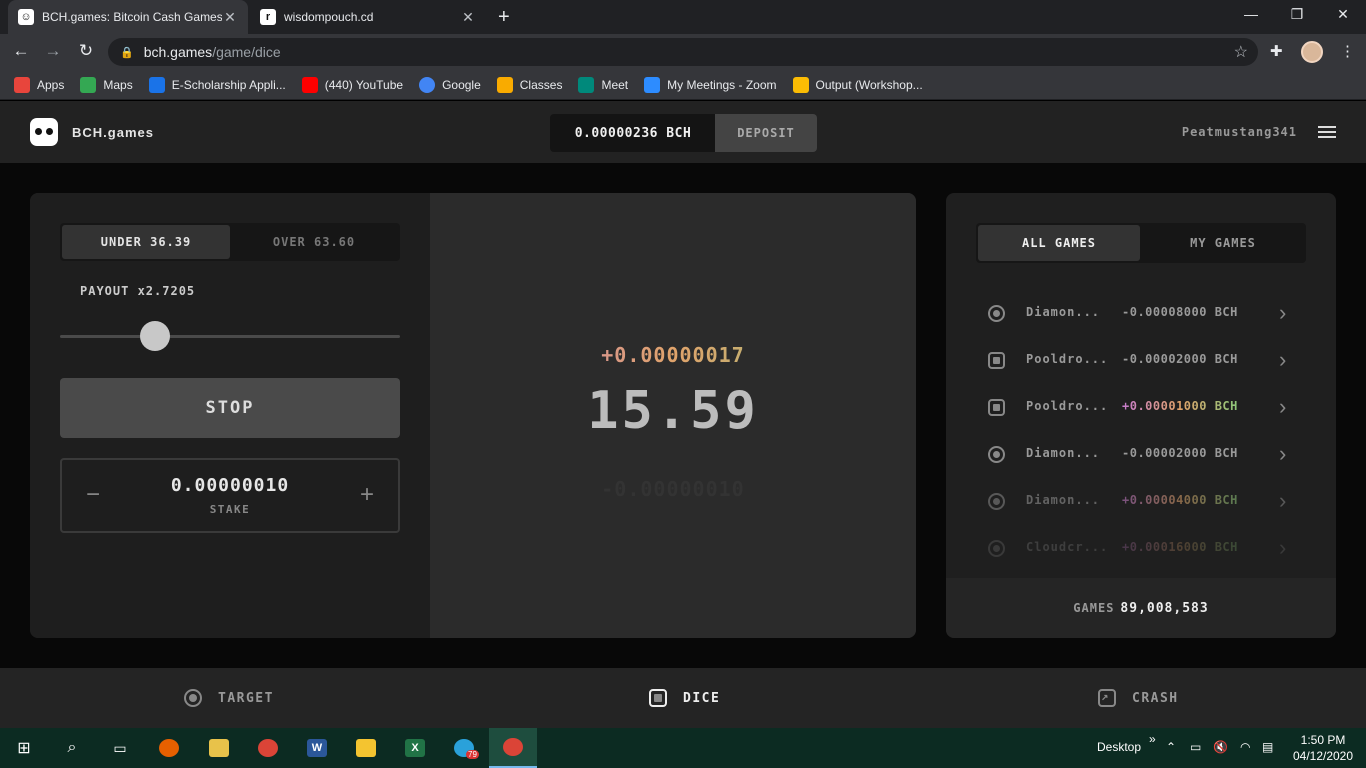 The image size is (1366, 768). What do you see at coordinates (72, 748) in the screenshot?
I see `search-icon: ⌕` at bounding box center [72, 748].